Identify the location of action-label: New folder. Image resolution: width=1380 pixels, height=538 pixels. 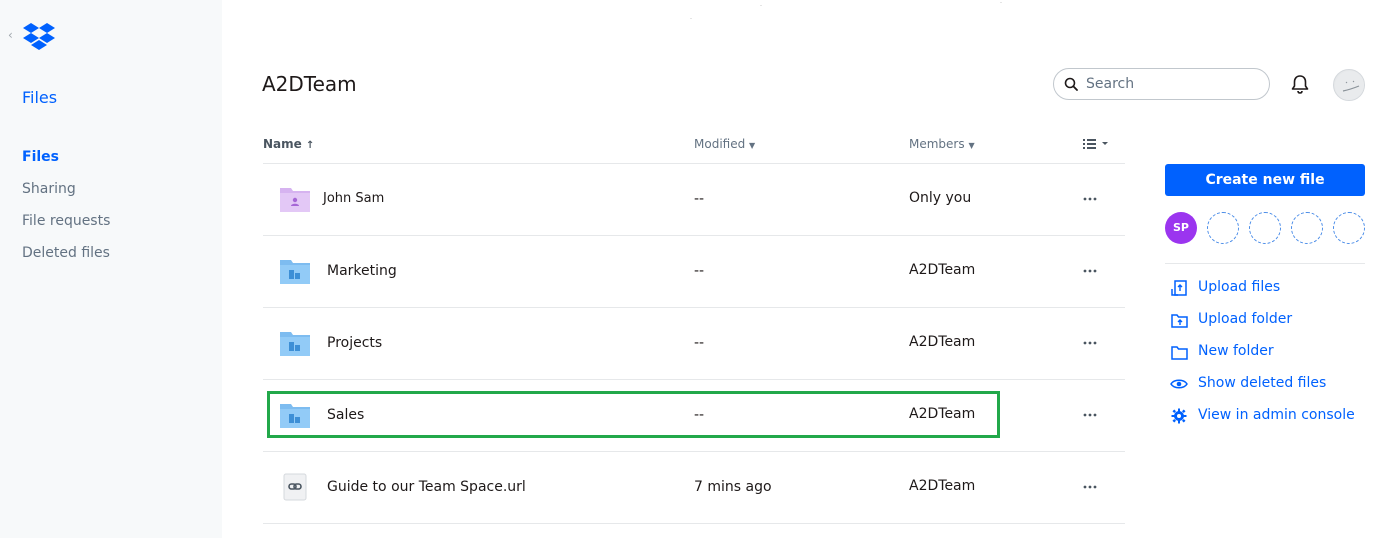
(1236, 351).